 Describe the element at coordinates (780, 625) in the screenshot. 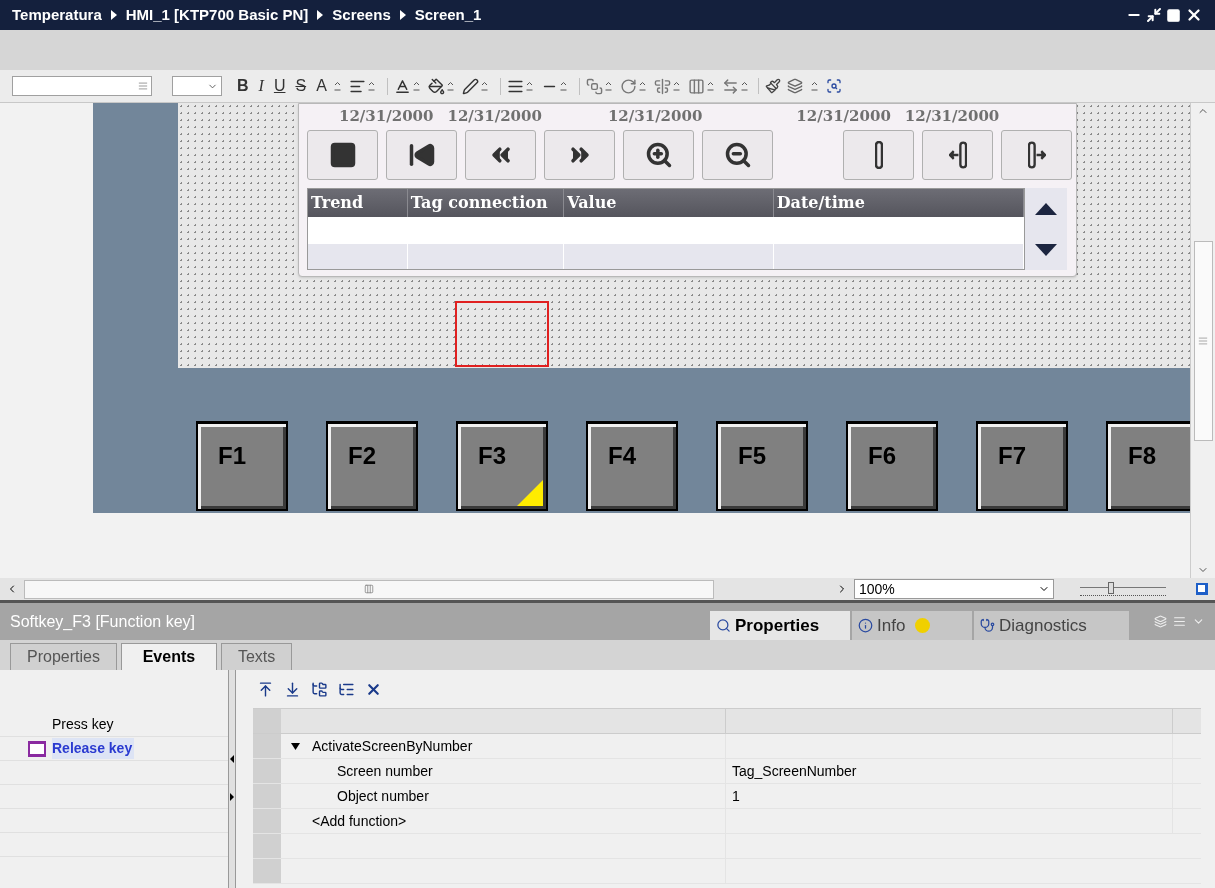

I see `inspector-tab: Properties` at that location.